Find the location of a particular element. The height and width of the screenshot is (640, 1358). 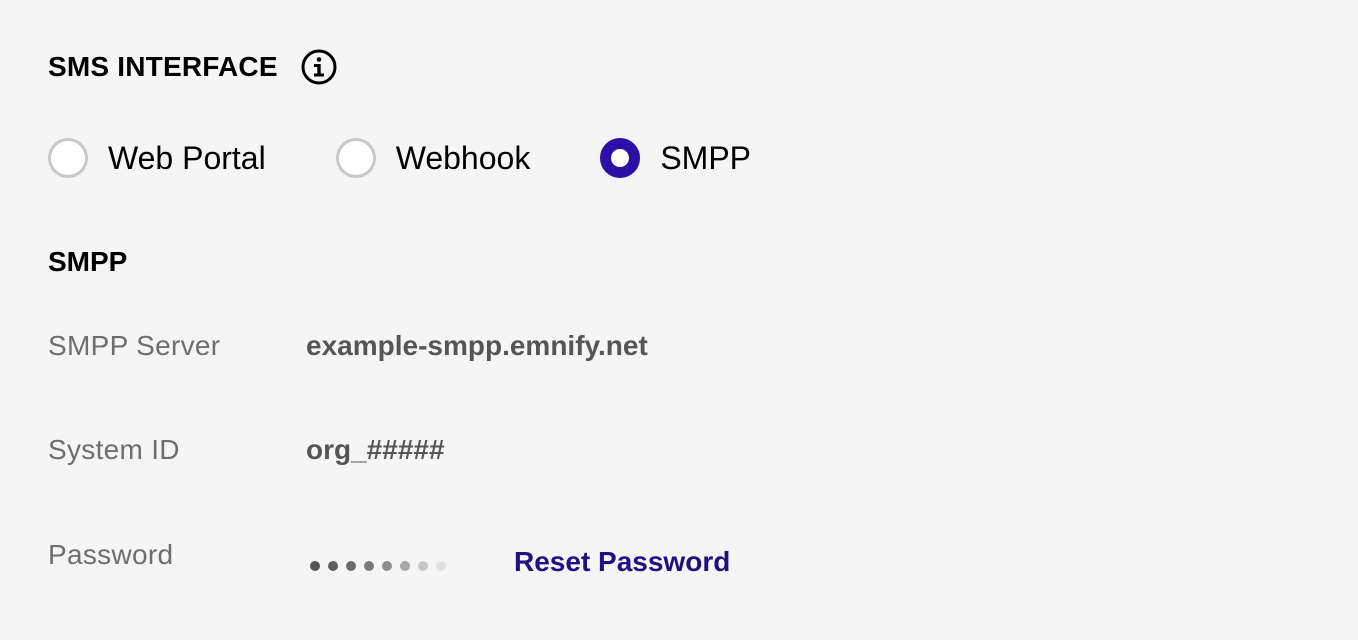

radio-option-smpp: SMPP is located at coordinates (675, 158).